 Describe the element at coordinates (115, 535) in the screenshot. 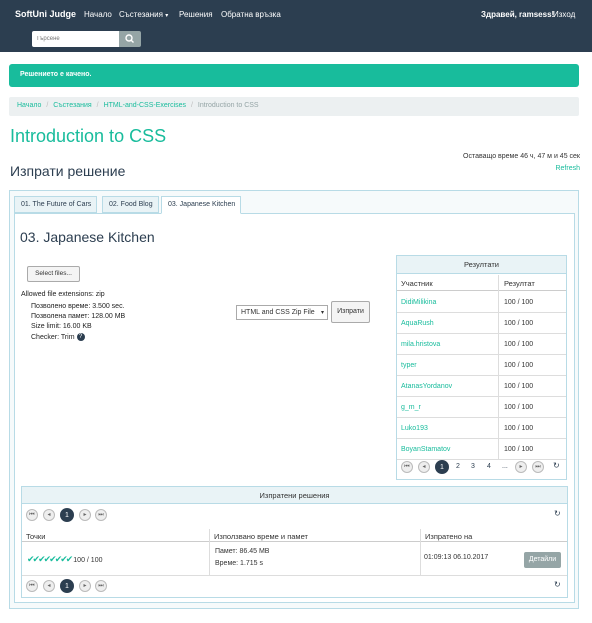

I see `col-points: Точки` at that location.